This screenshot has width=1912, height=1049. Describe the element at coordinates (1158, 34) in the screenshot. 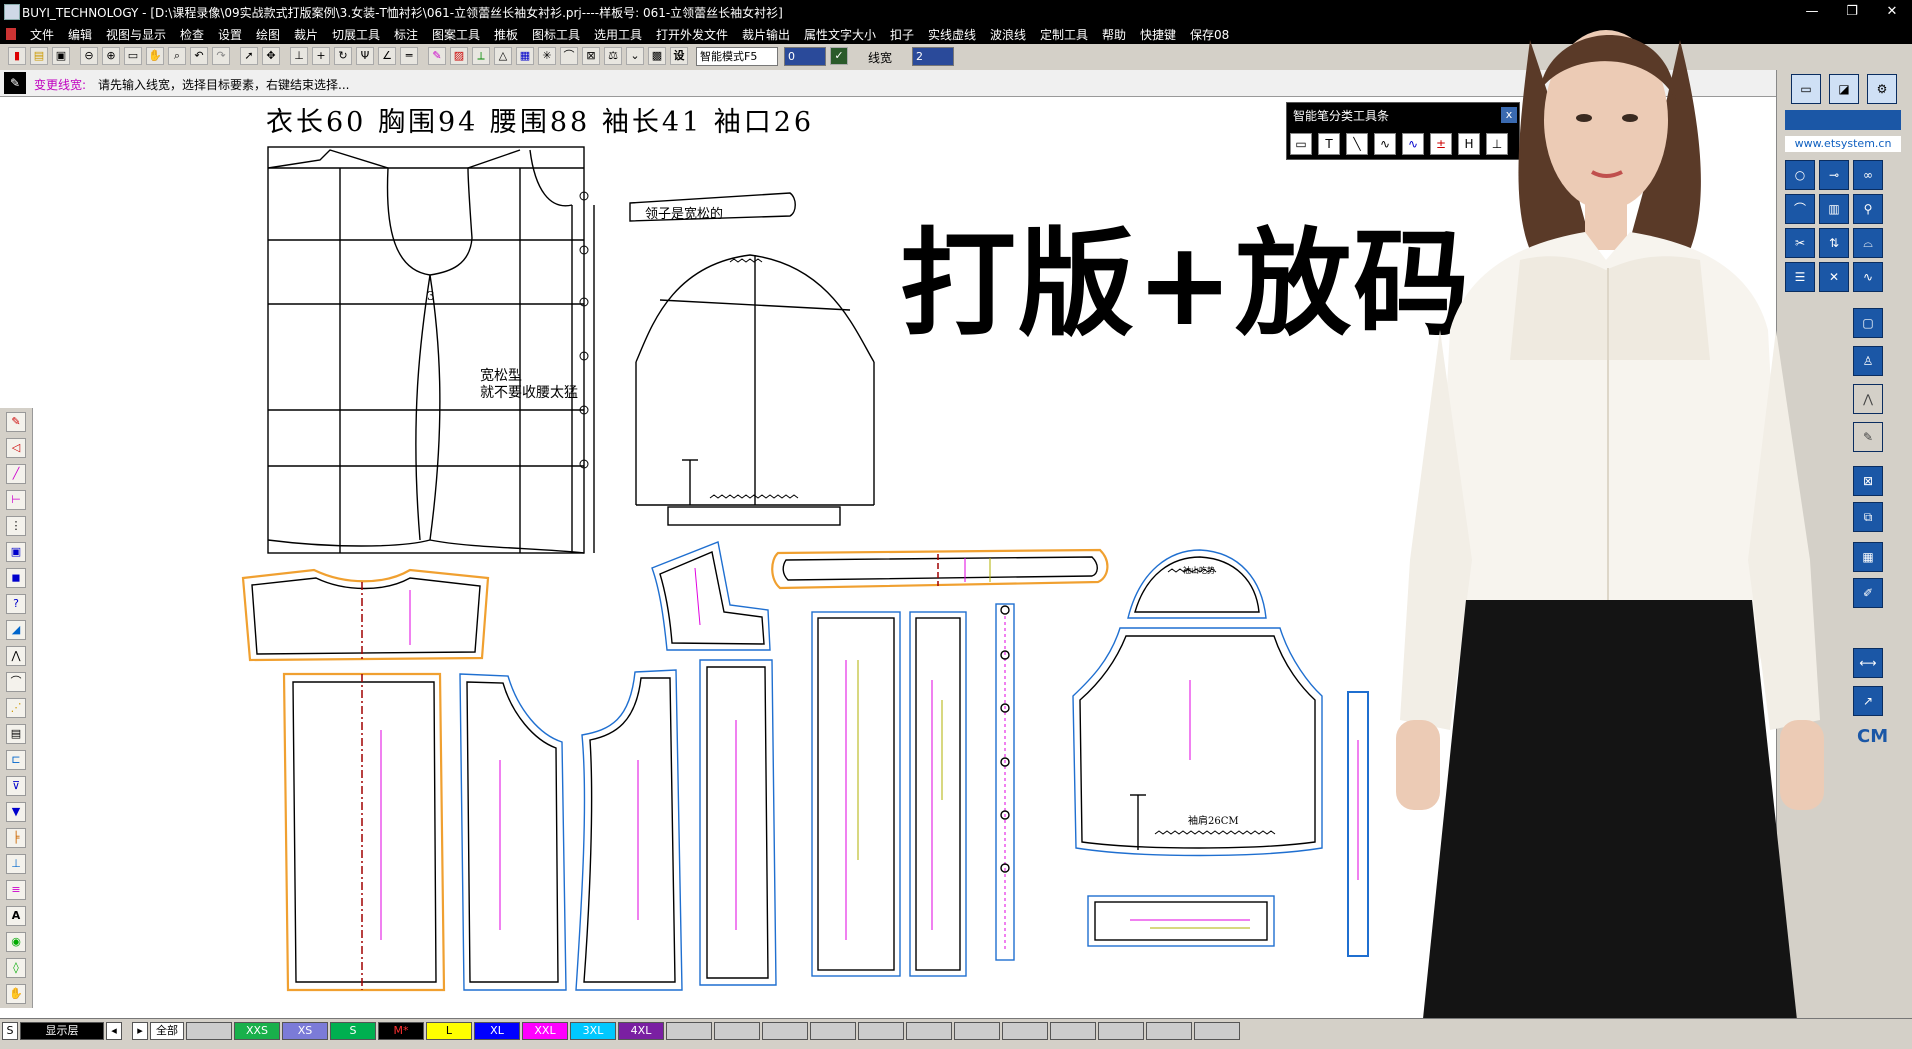

I see `menu-shortcuts: 快捷键` at that location.